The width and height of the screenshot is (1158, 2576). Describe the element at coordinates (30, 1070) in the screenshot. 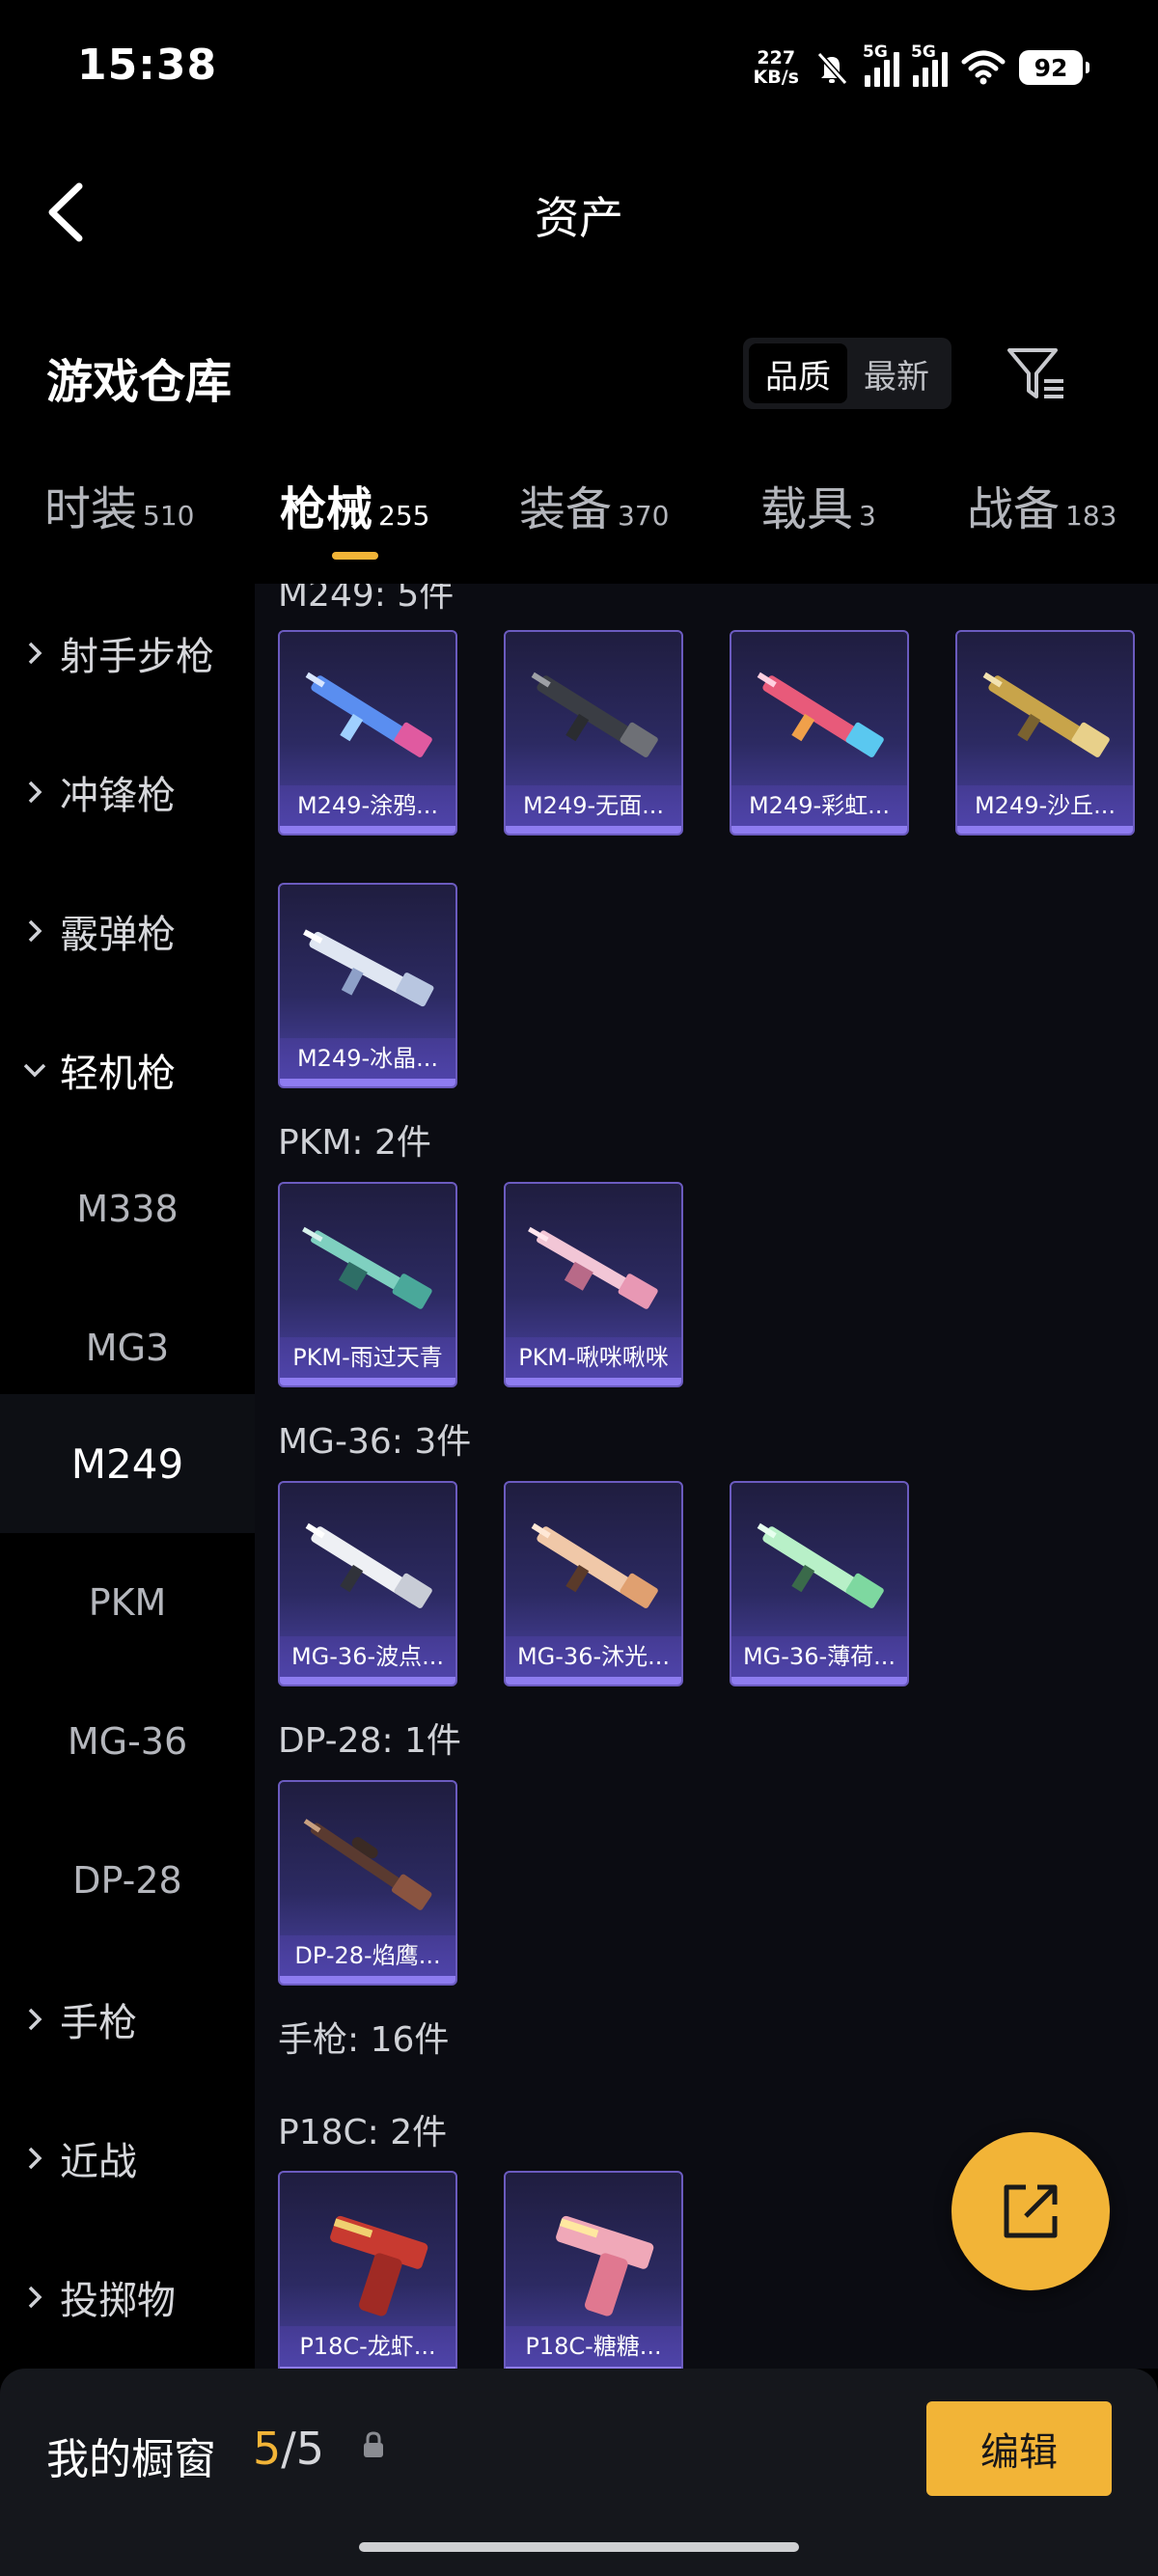

I see `chevron-down-icon` at that location.